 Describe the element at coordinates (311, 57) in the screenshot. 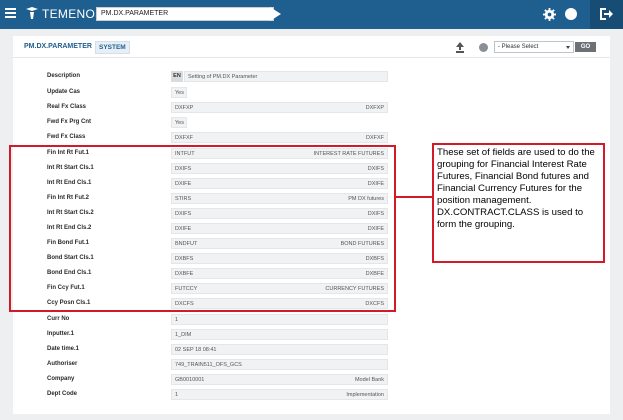

I see `header-divider` at that location.